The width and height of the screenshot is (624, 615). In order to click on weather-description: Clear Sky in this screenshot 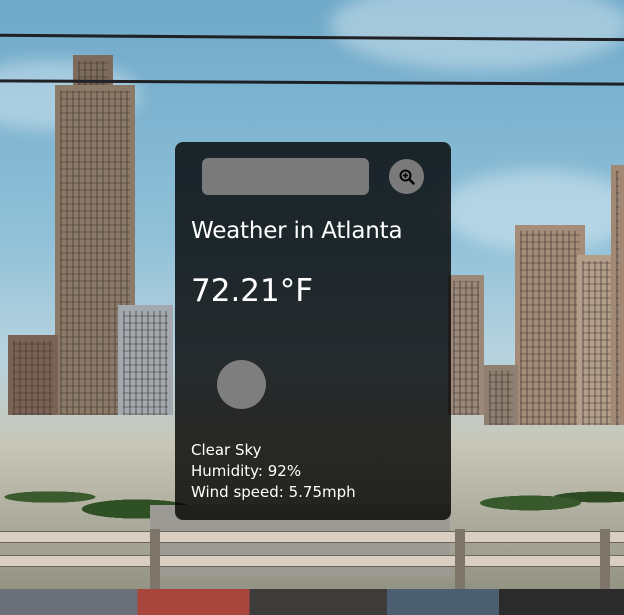, I will do `click(226, 450)`.